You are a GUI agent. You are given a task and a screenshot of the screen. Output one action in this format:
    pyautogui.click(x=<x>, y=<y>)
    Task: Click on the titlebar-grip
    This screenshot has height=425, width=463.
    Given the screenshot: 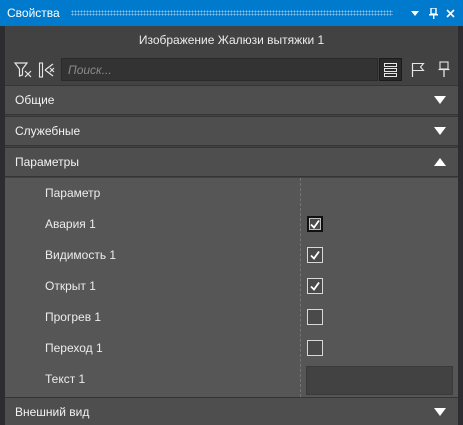 What is the action you would take?
    pyautogui.click(x=232, y=13)
    